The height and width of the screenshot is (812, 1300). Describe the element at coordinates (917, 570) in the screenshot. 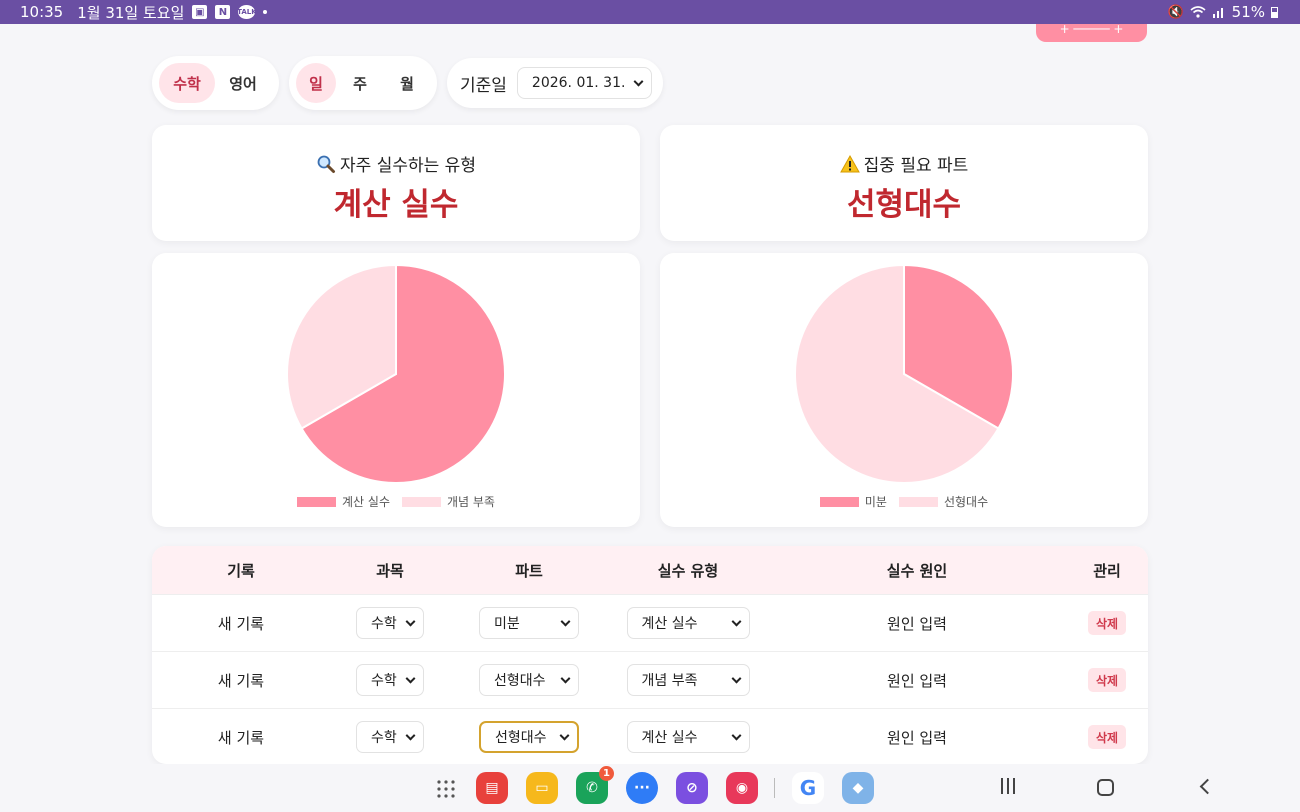

I see `header-mistake-cause: 실수 원인` at that location.